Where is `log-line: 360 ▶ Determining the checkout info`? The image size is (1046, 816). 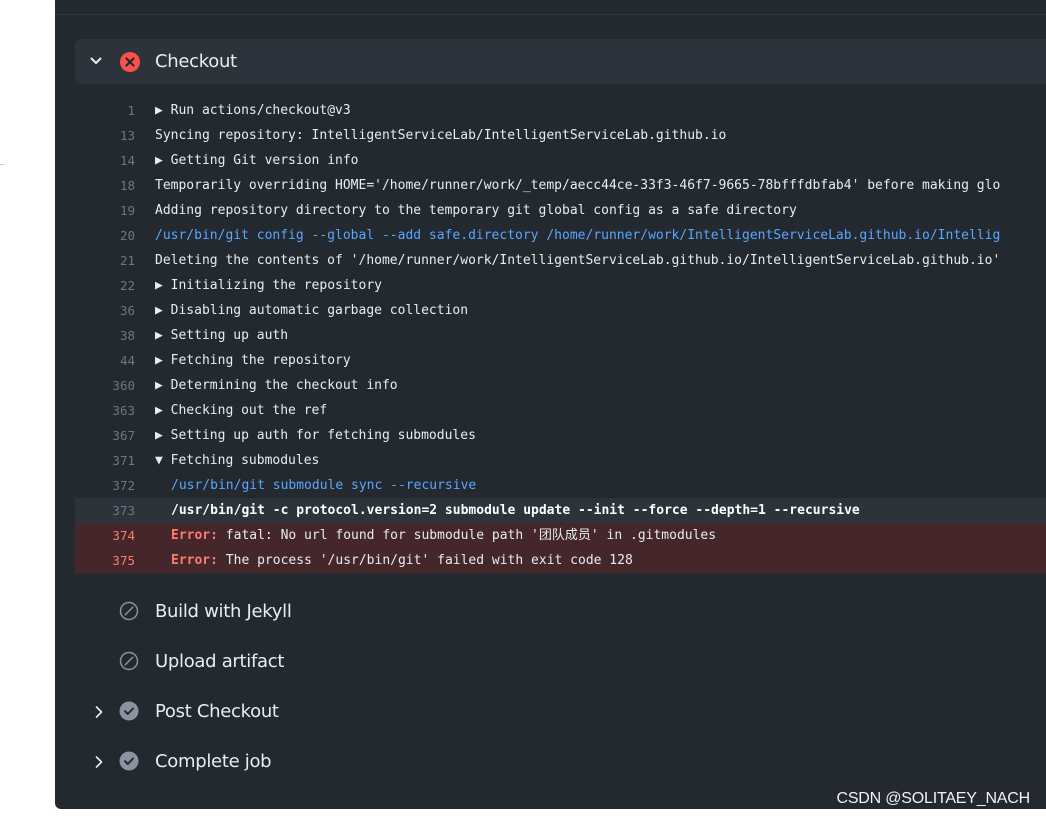 log-line: 360 ▶ Determining the checkout info is located at coordinates (560, 385).